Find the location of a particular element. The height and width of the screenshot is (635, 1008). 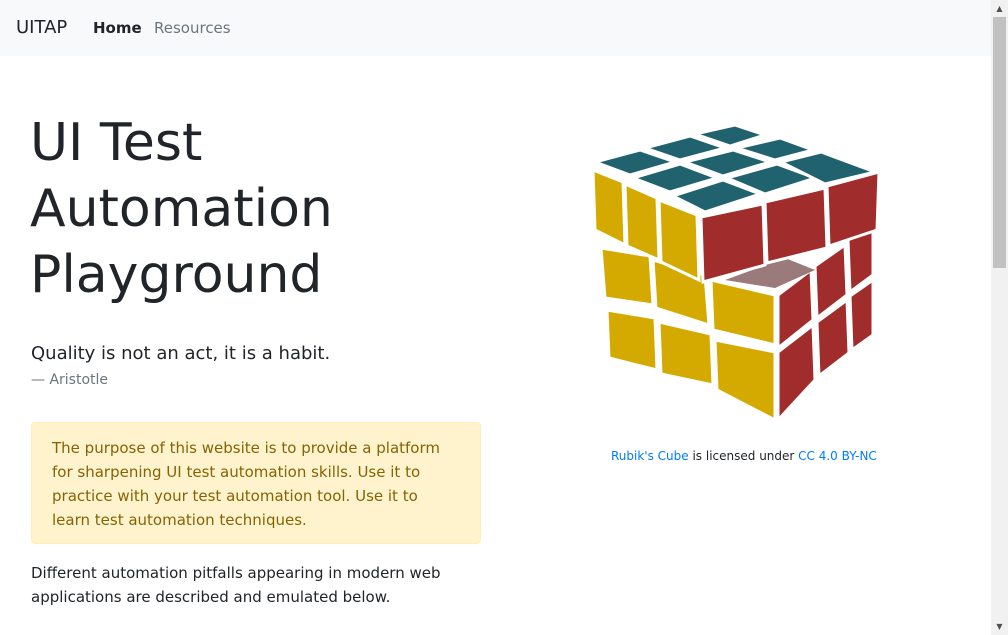

license-link: CC 4.0 BY-NC is located at coordinates (837, 456).